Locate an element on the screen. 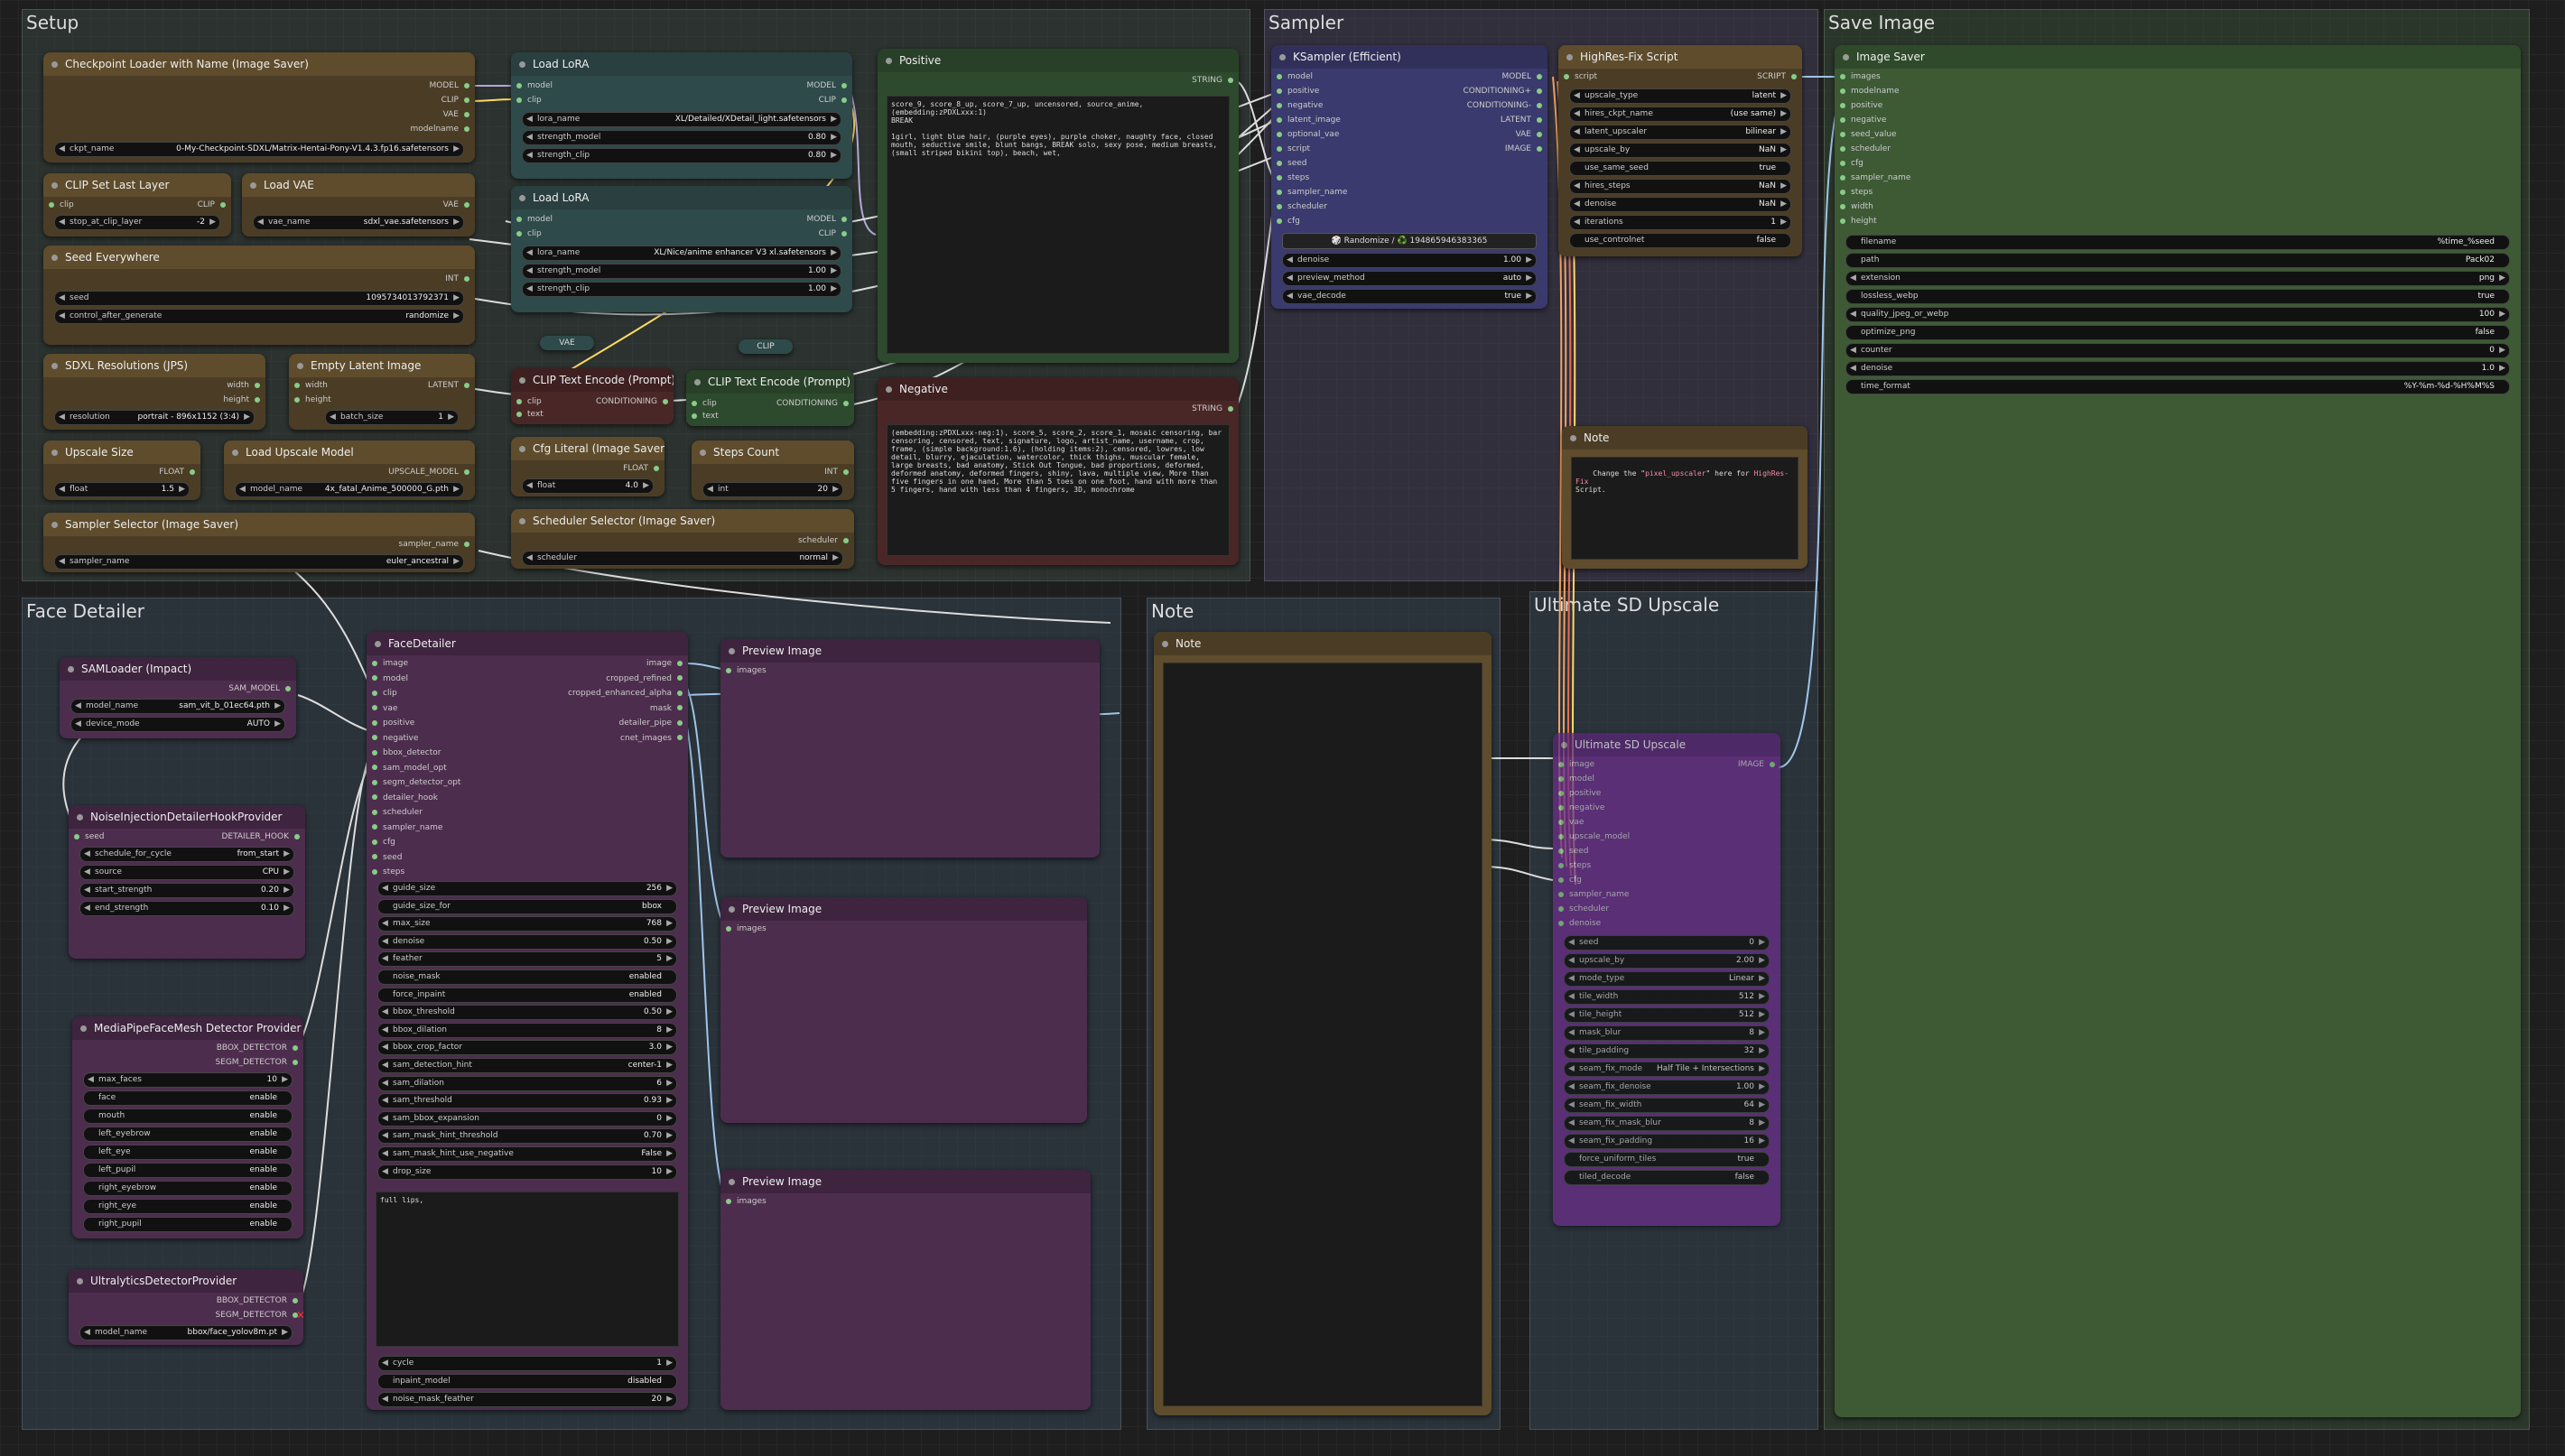 This screenshot has width=2565, height=1456. input-latent-image: latent_image is located at coordinates (1309, 121).